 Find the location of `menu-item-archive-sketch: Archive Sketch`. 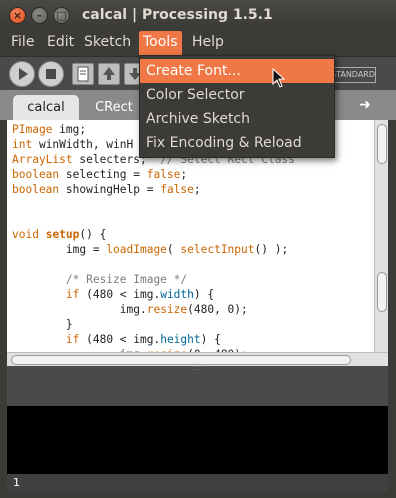

menu-item-archive-sketch: Archive Sketch is located at coordinates (237, 119).